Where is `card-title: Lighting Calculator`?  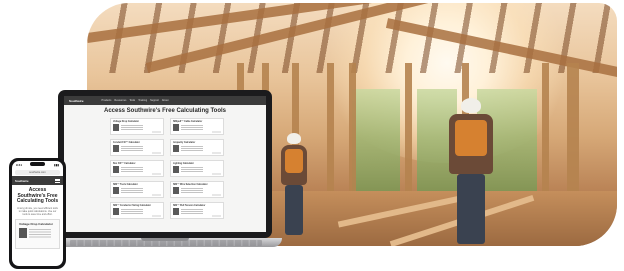
card-title: Lighting Calculator is located at coordinates (183, 163).